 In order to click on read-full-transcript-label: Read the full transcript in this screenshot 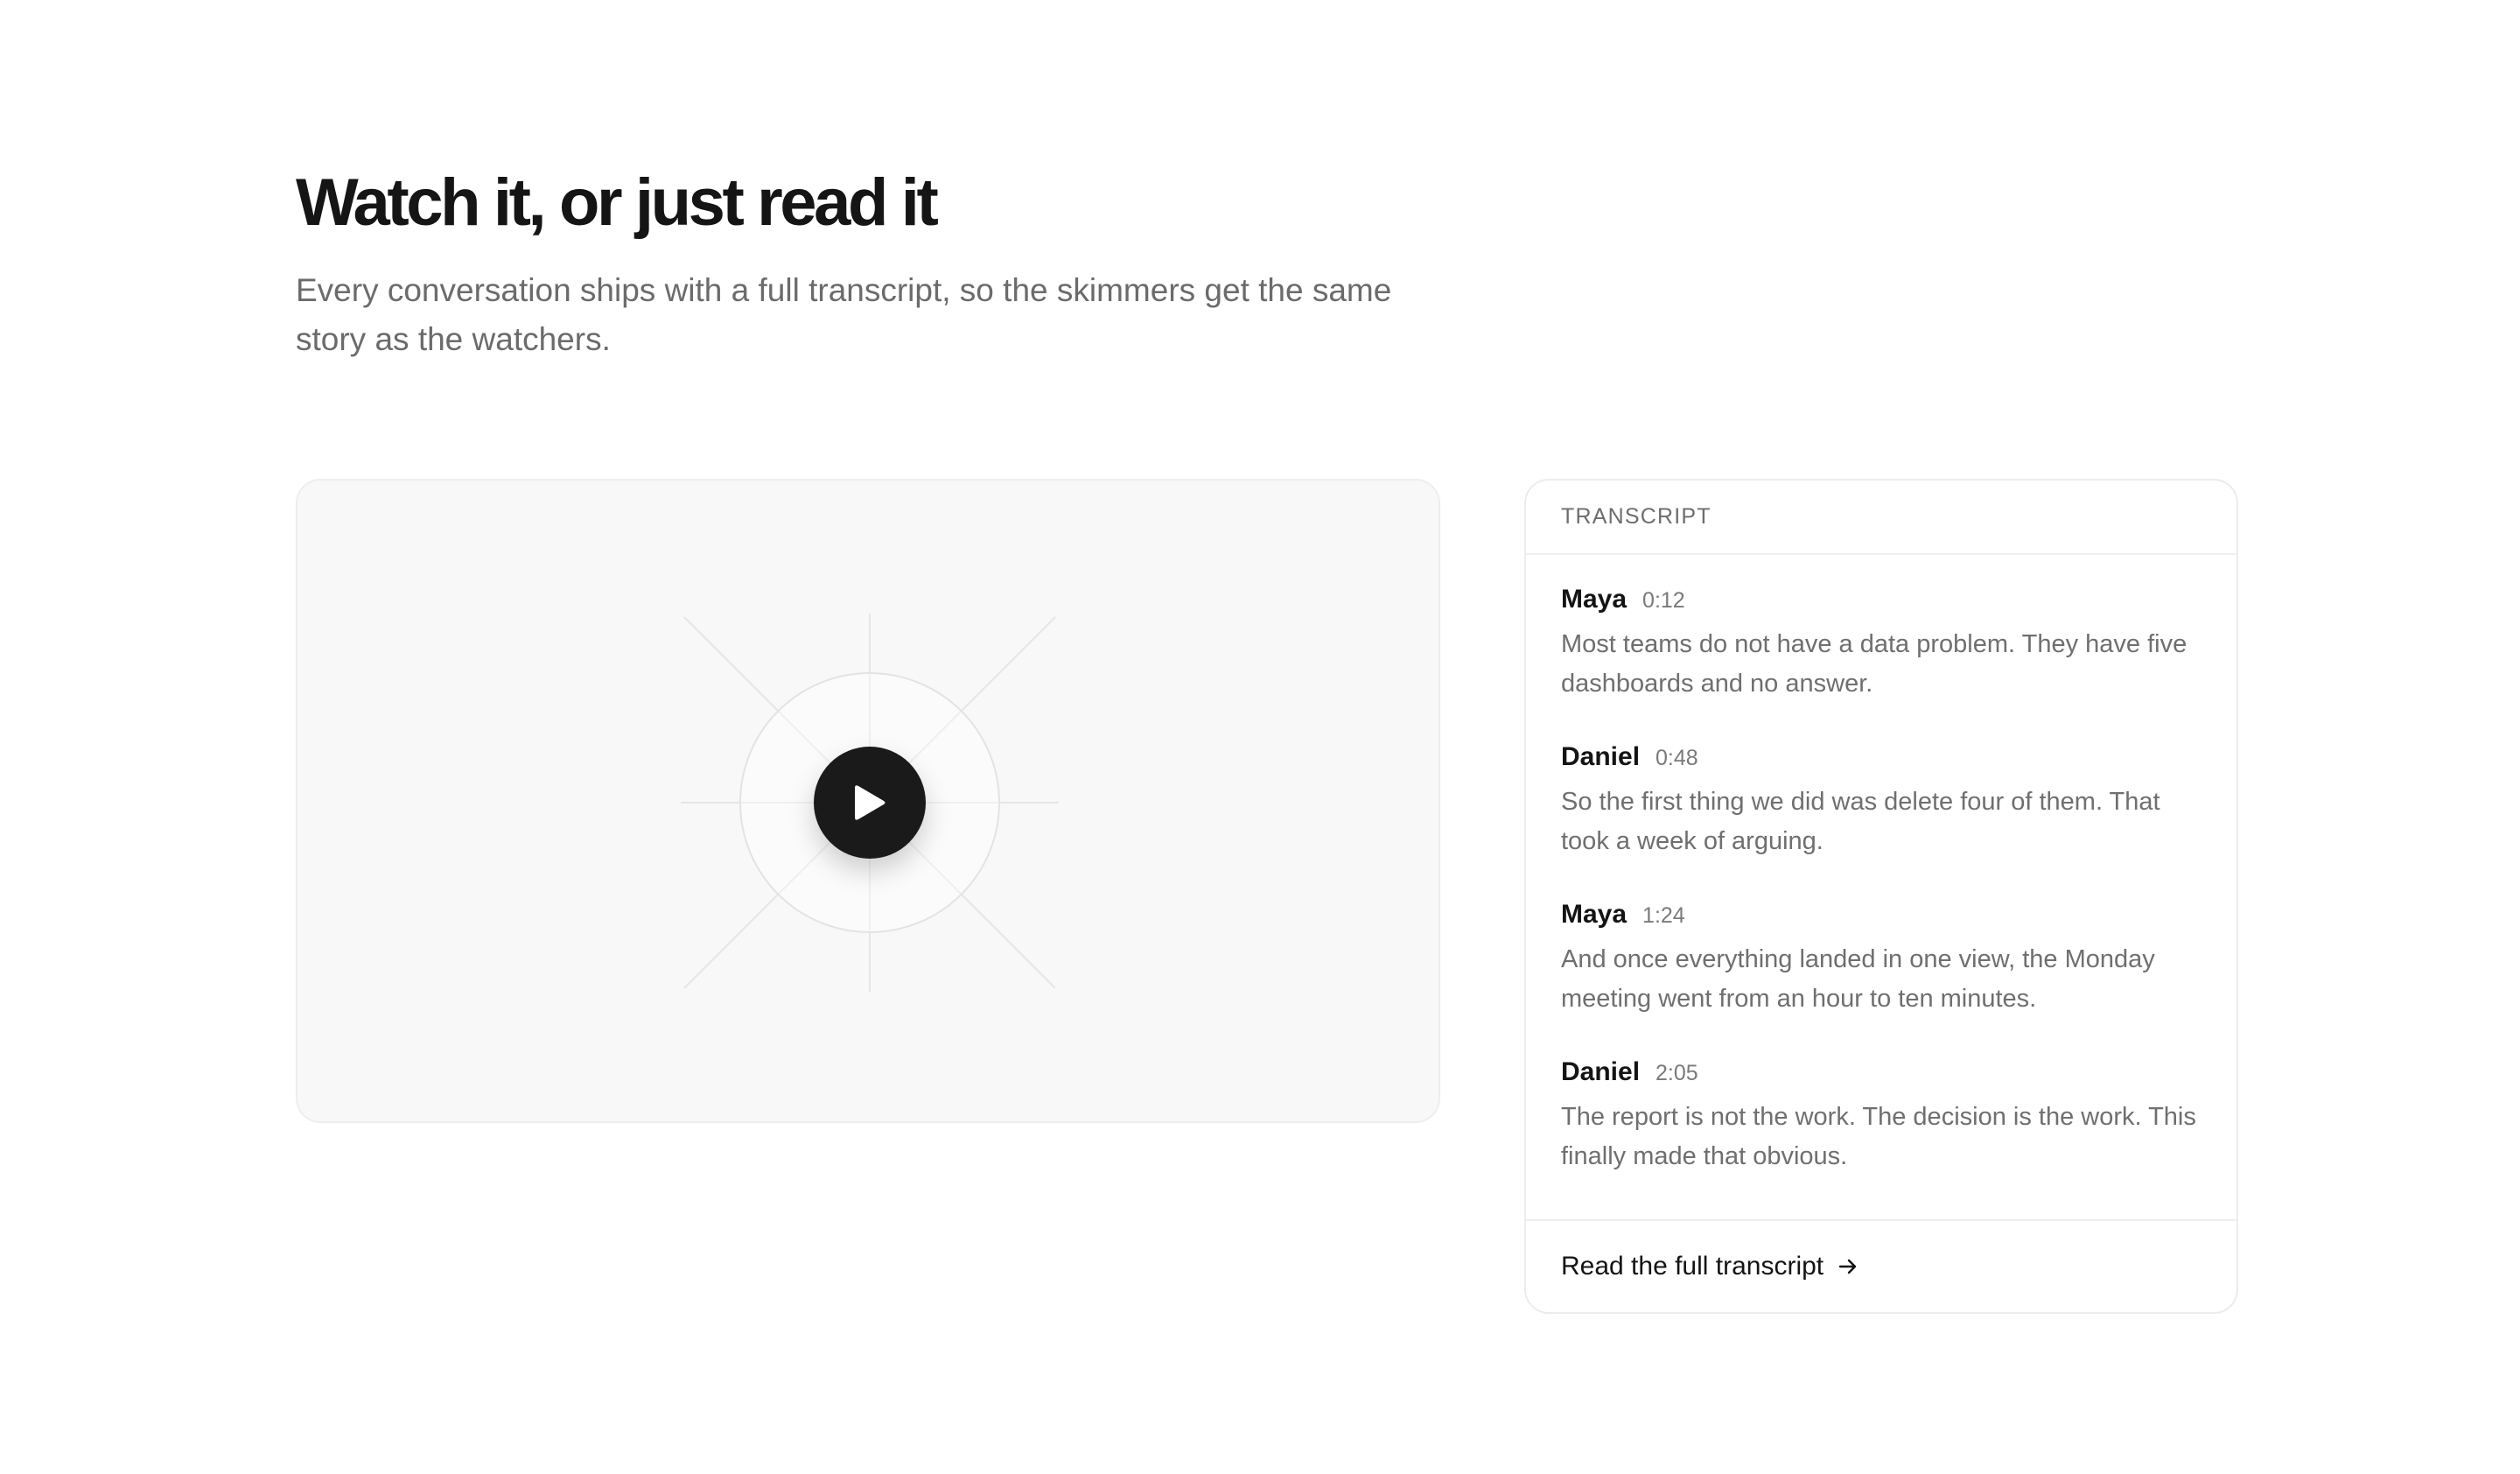, I will do `click(1692, 1266)`.